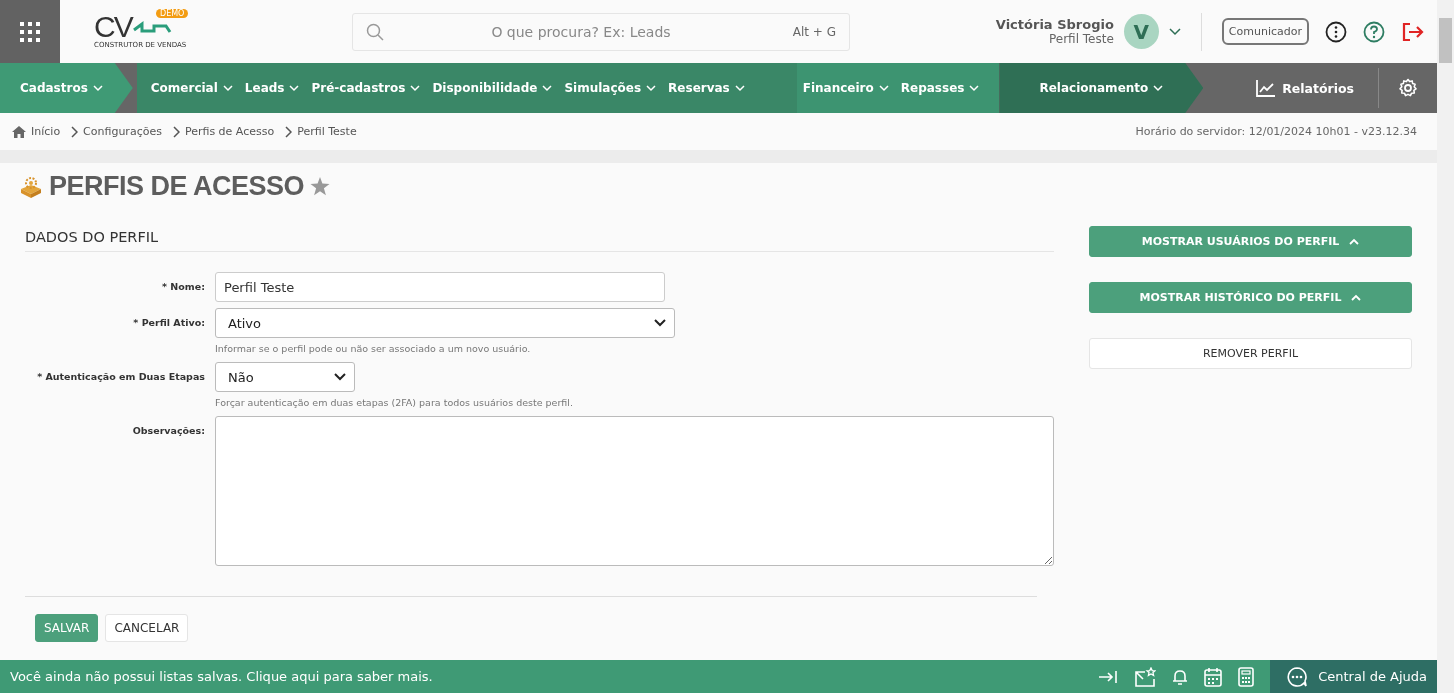  What do you see at coordinates (66, 88) in the screenshot?
I see `nav-menu-item: Cadastros` at bounding box center [66, 88].